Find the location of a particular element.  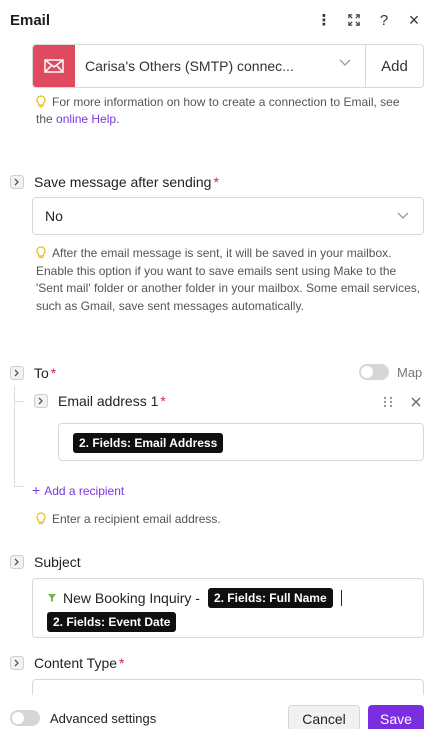

save-message-select-value: No is located at coordinates (54, 216).